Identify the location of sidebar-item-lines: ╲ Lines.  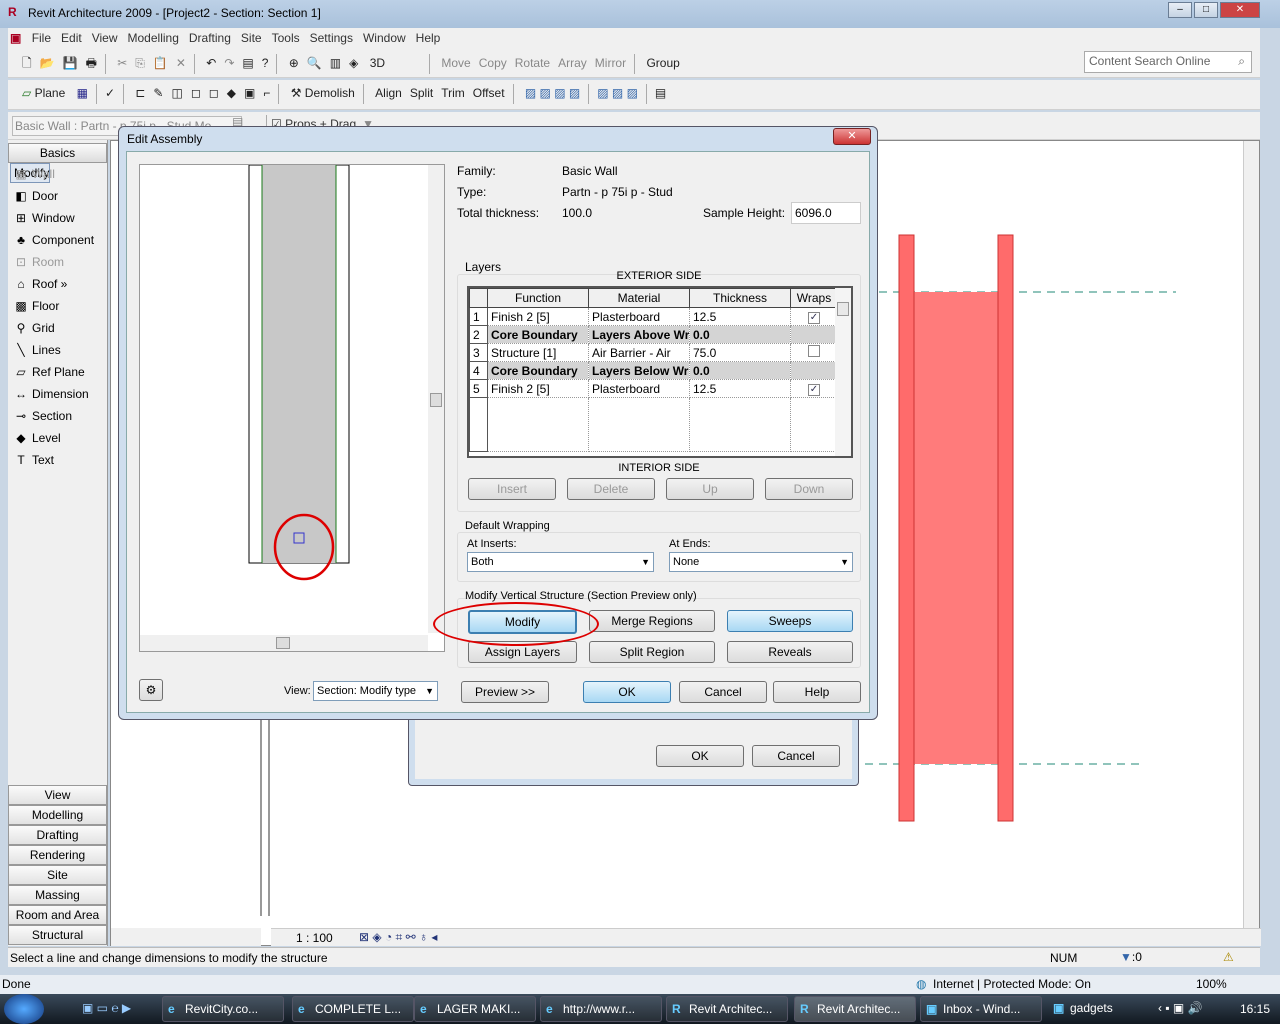
(57, 350).